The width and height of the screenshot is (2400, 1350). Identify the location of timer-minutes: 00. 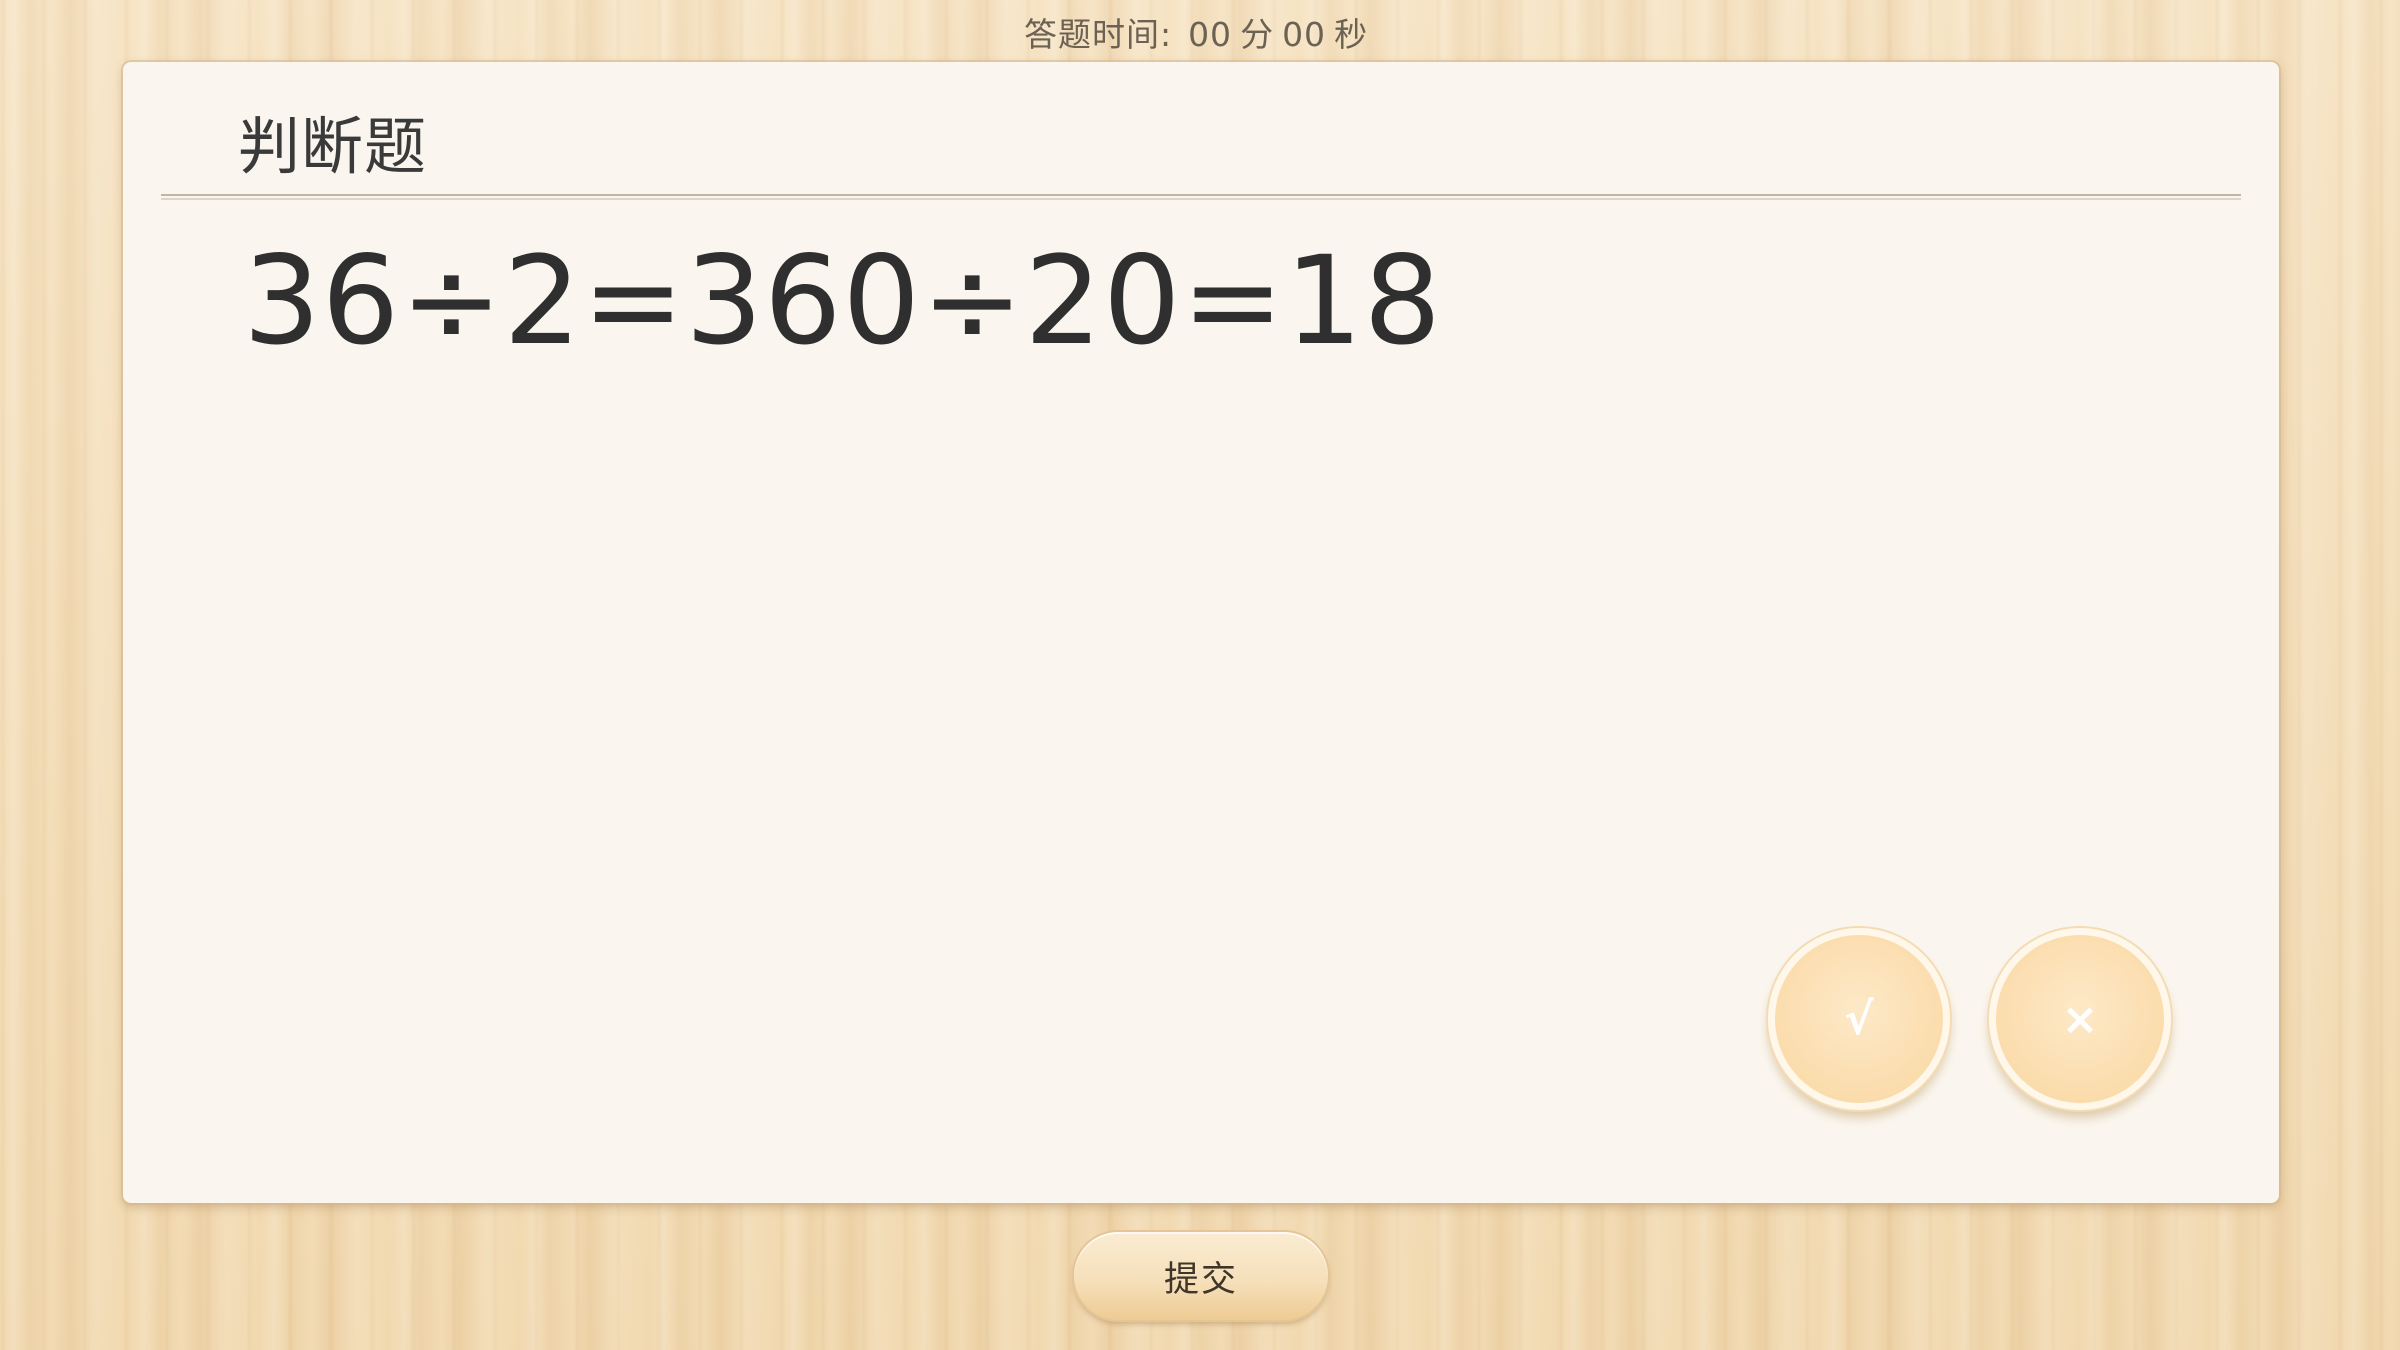
(1210, 34).